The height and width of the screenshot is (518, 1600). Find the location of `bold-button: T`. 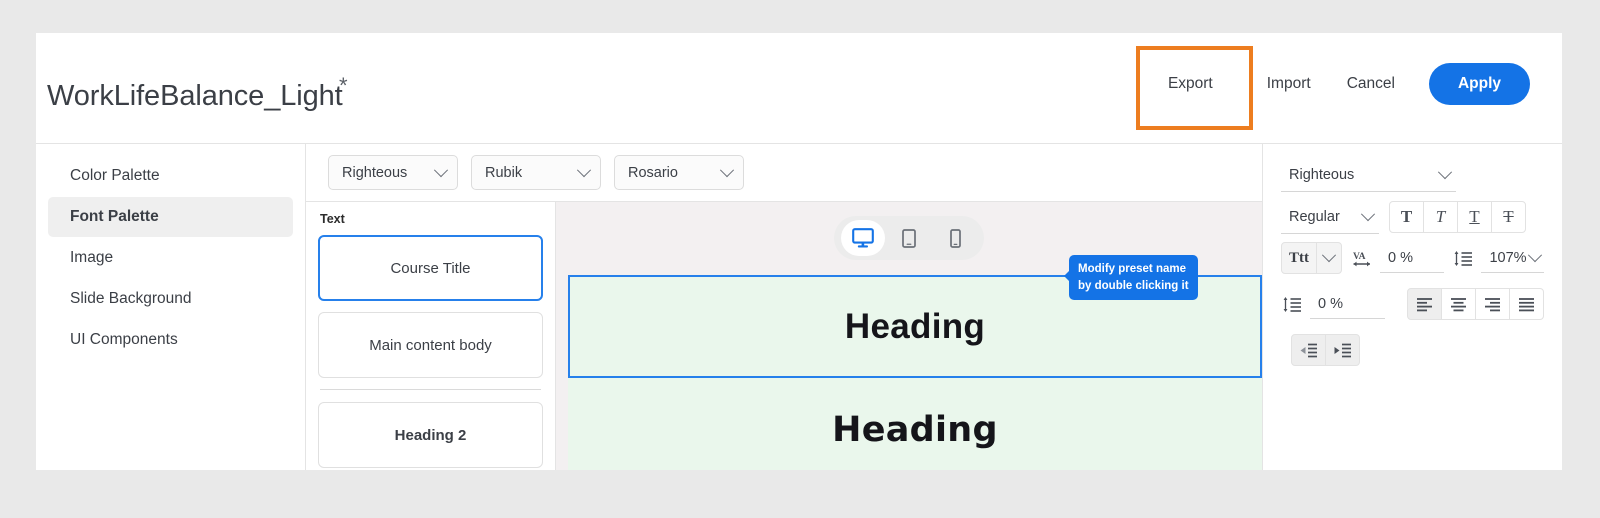

bold-button: T is located at coordinates (1406, 217).